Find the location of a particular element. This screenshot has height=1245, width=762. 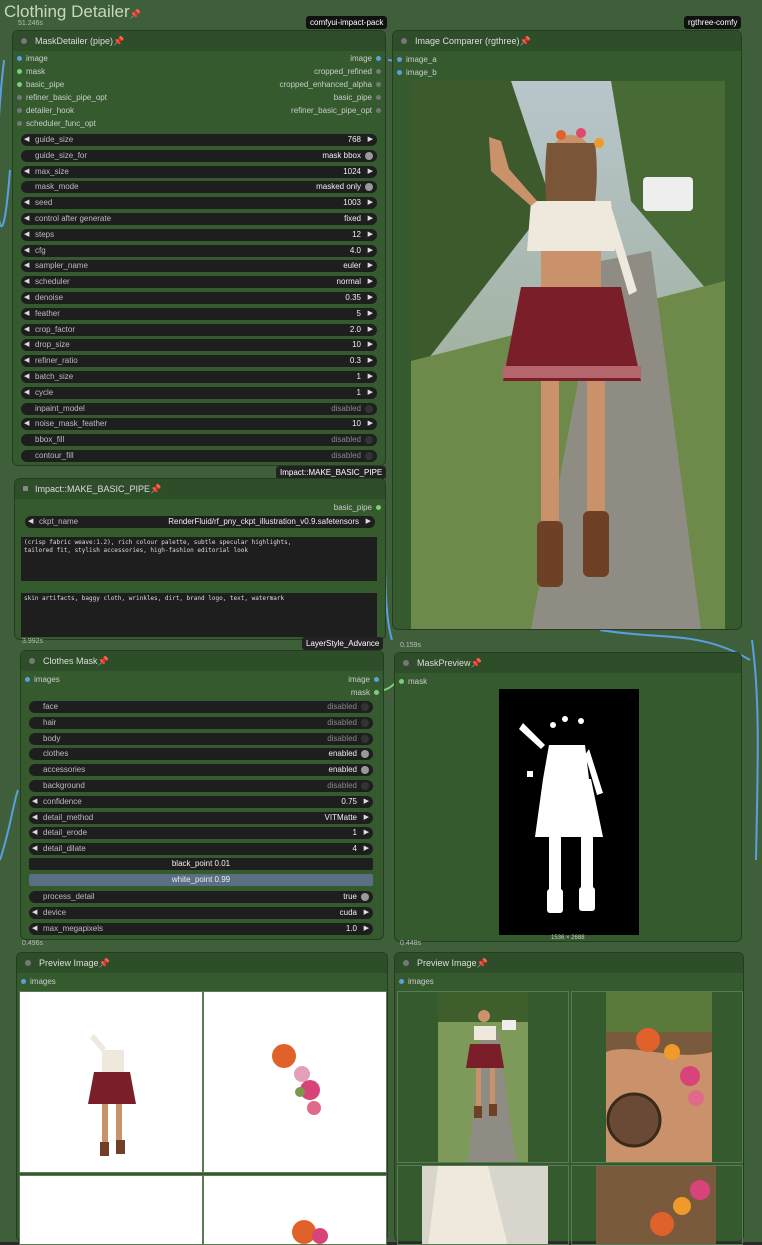

node-title: MaskPreview📌 is located at coordinates (568, 663).